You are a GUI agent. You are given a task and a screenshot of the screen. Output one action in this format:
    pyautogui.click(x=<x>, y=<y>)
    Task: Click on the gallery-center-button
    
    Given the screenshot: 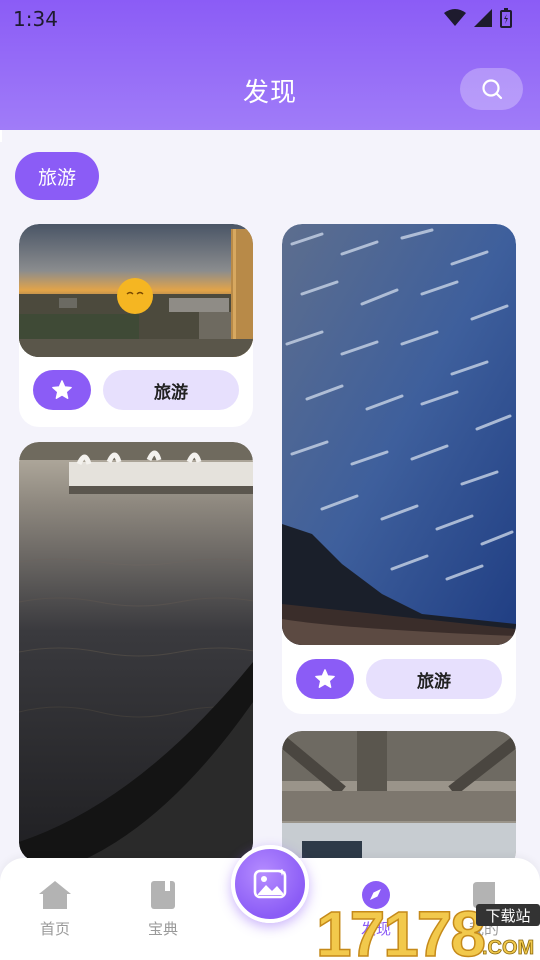 What is the action you would take?
    pyautogui.click(x=270, y=884)
    